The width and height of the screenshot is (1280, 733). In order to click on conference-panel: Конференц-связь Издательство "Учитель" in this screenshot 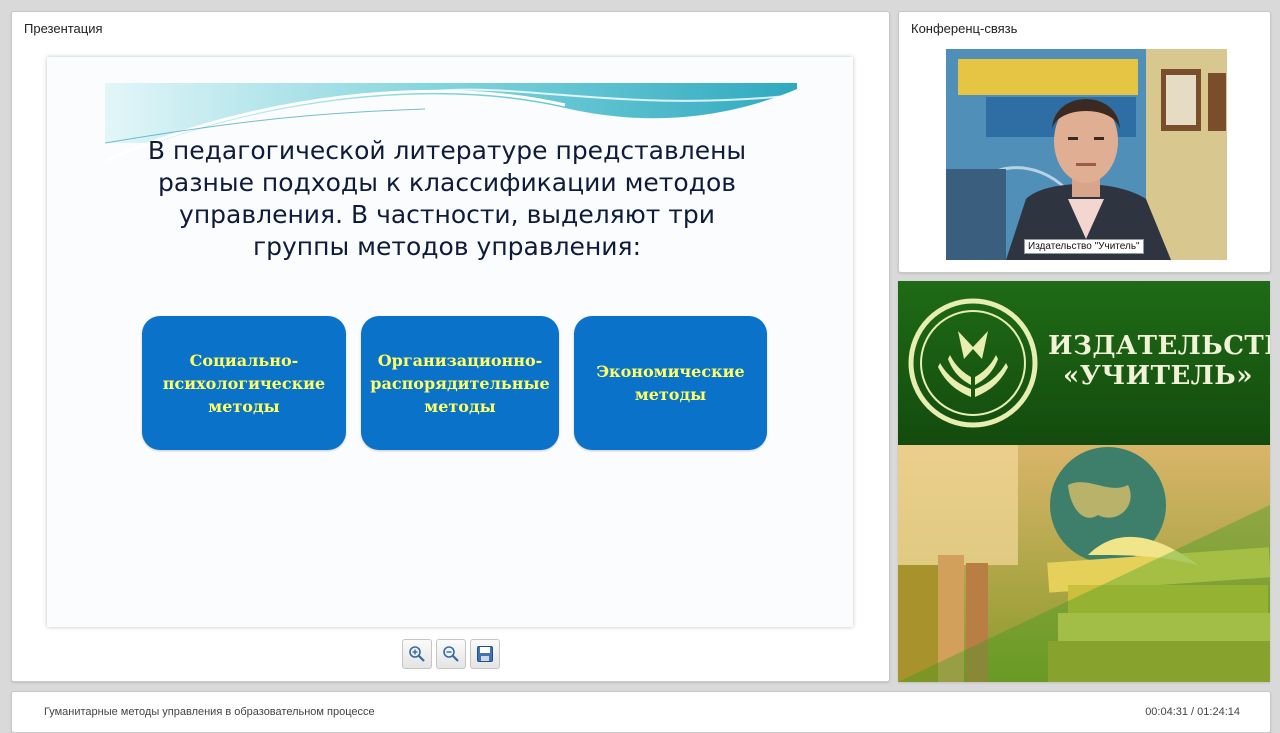, I will do `click(1084, 142)`.